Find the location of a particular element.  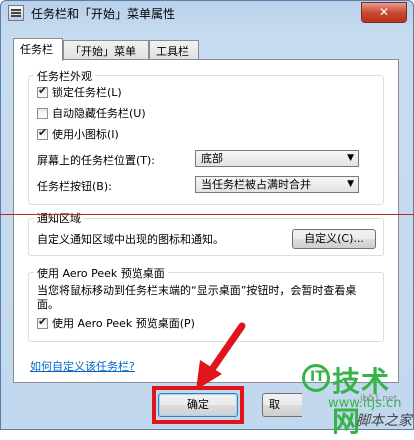

tab-start-menu: 「开始」菜单 is located at coordinates (106, 49).